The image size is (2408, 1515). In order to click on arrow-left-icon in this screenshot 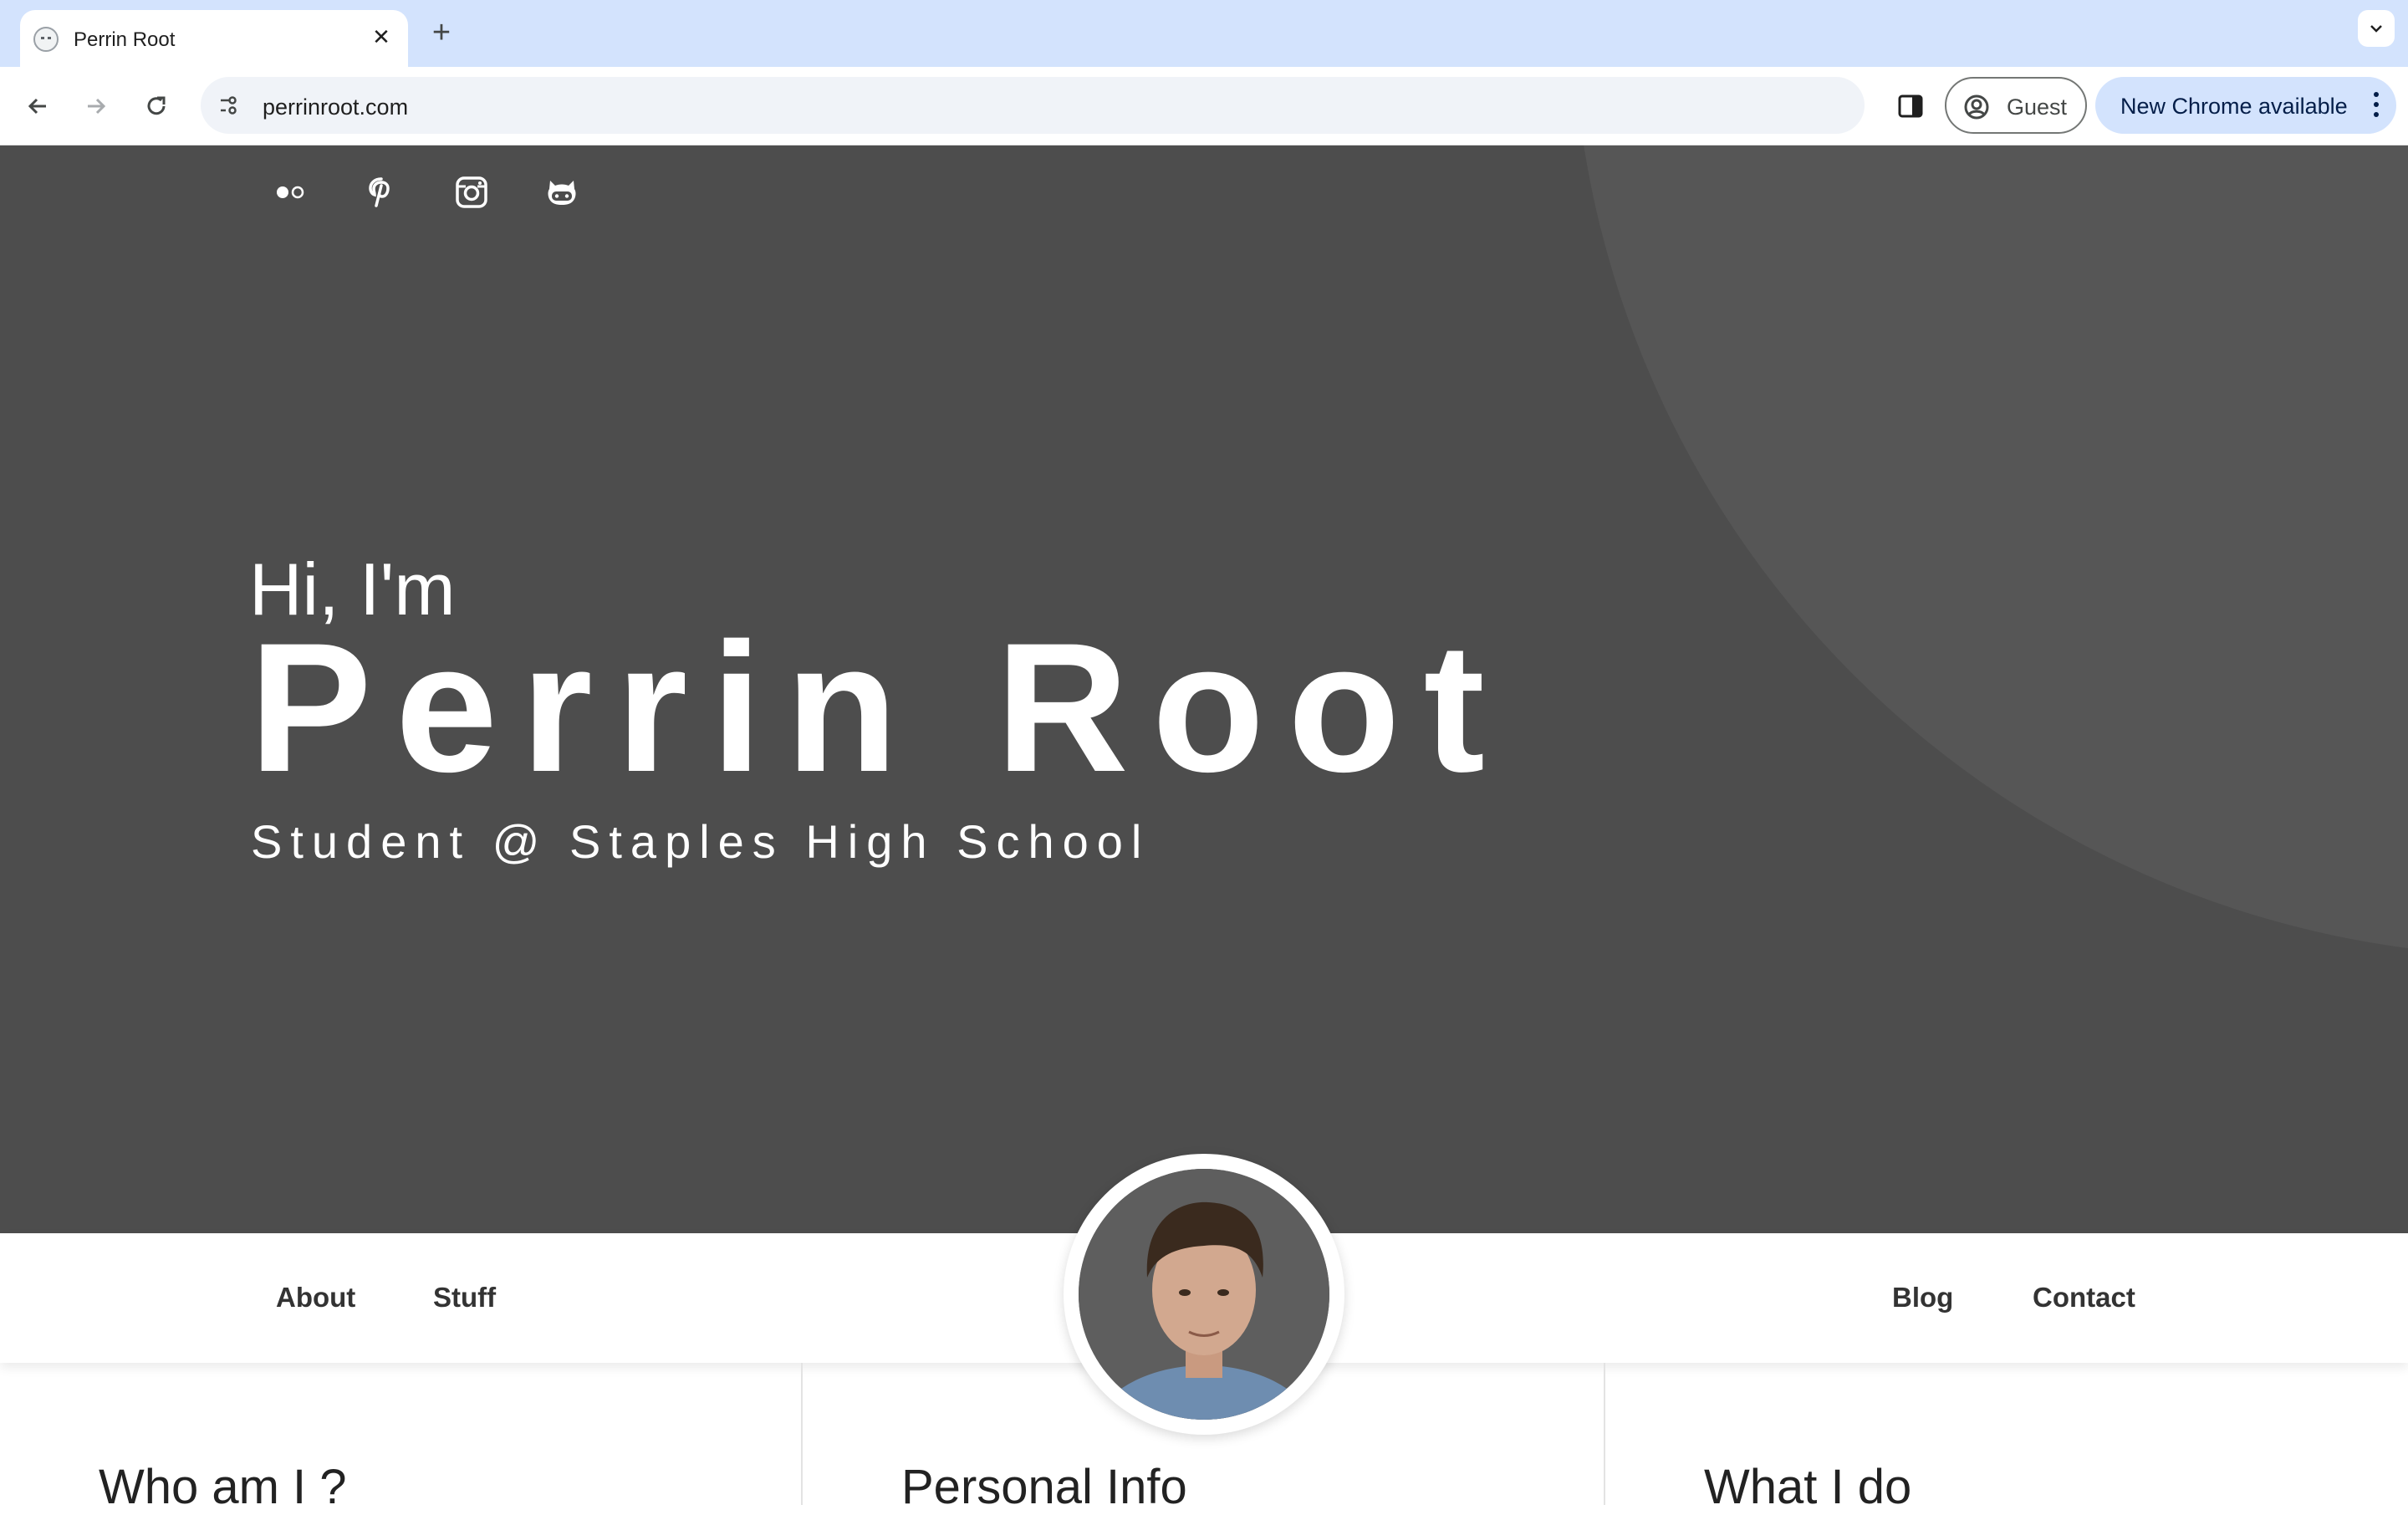, I will do `click(37, 106)`.